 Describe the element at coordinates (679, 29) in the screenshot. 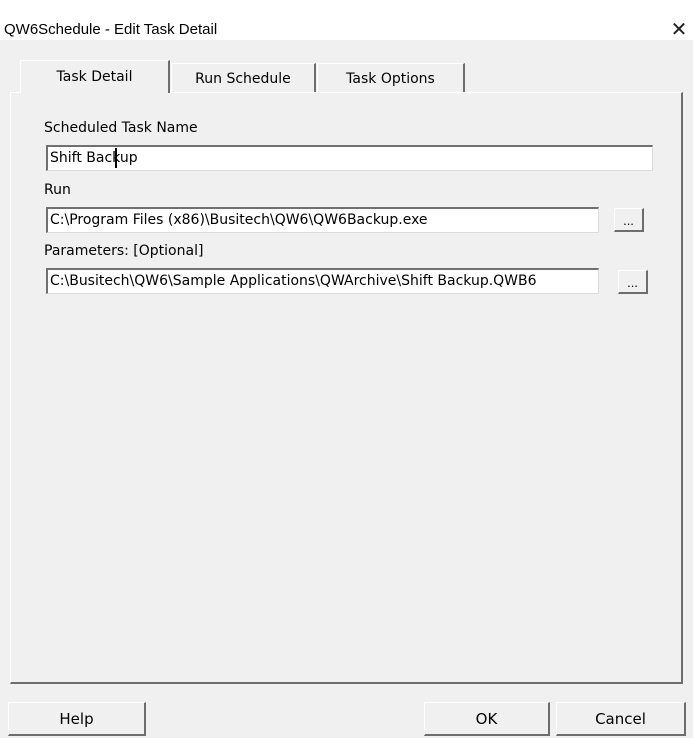

I see `close-icon: ✕` at that location.